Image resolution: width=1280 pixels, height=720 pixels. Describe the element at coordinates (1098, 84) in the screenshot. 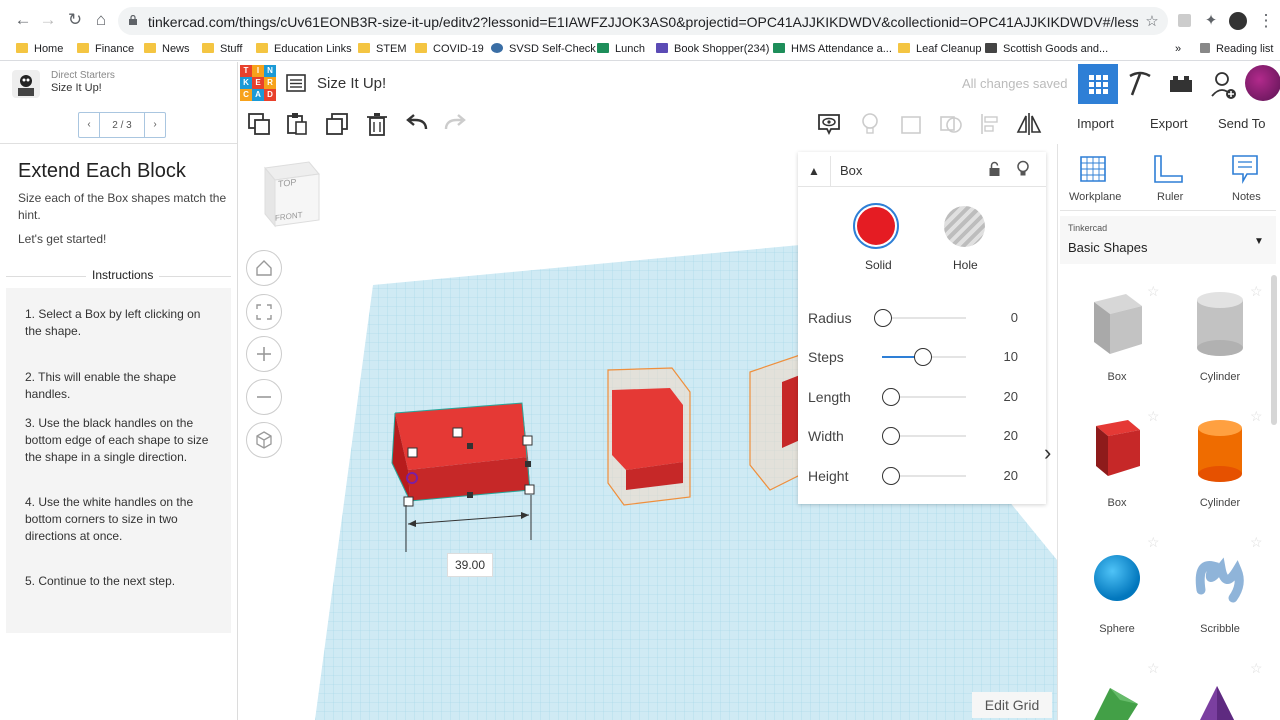

I see `grid-view-button` at that location.